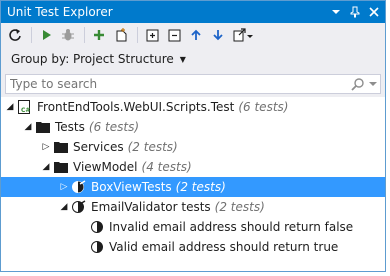 Image resolution: width=390 pixels, height=276 pixels. I want to click on search-icon, so click(358, 84).